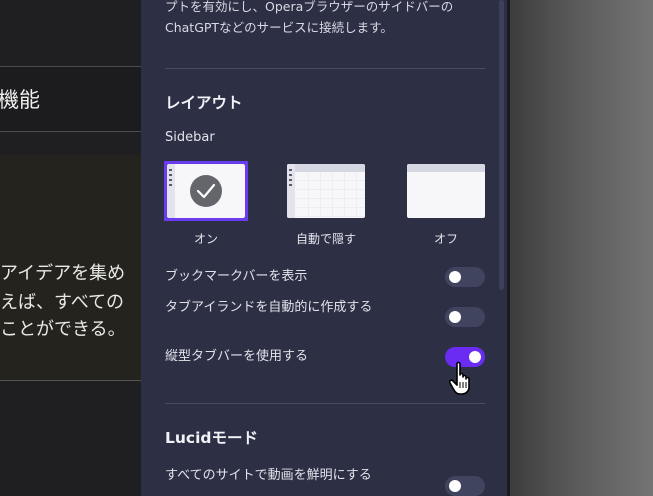 The height and width of the screenshot is (496, 653). Describe the element at coordinates (508, 248) in the screenshot. I see `panel-edge` at that location.